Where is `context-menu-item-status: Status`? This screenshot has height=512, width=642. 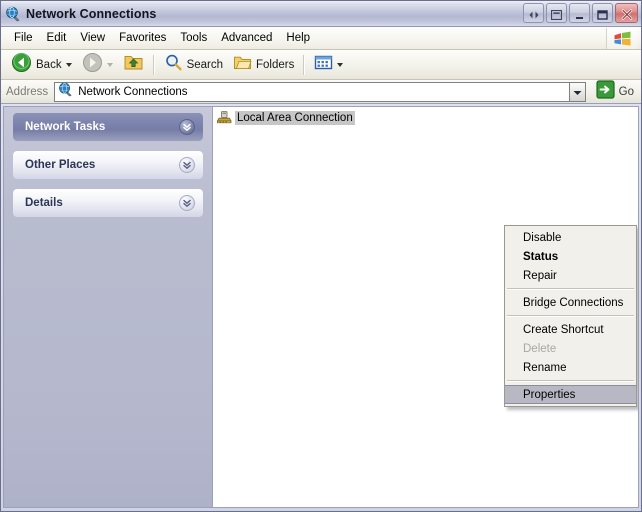
context-menu-item-status: Status is located at coordinates (570, 256).